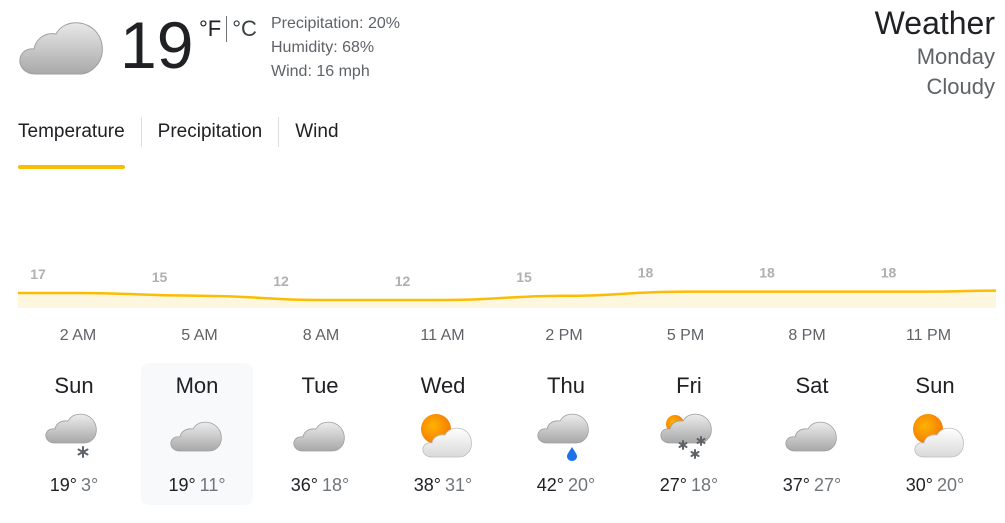 The height and width of the screenshot is (523, 1005). What do you see at coordinates (199, 335) in the screenshot?
I see `hour-label: 5 AM` at bounding box center [199, 335].